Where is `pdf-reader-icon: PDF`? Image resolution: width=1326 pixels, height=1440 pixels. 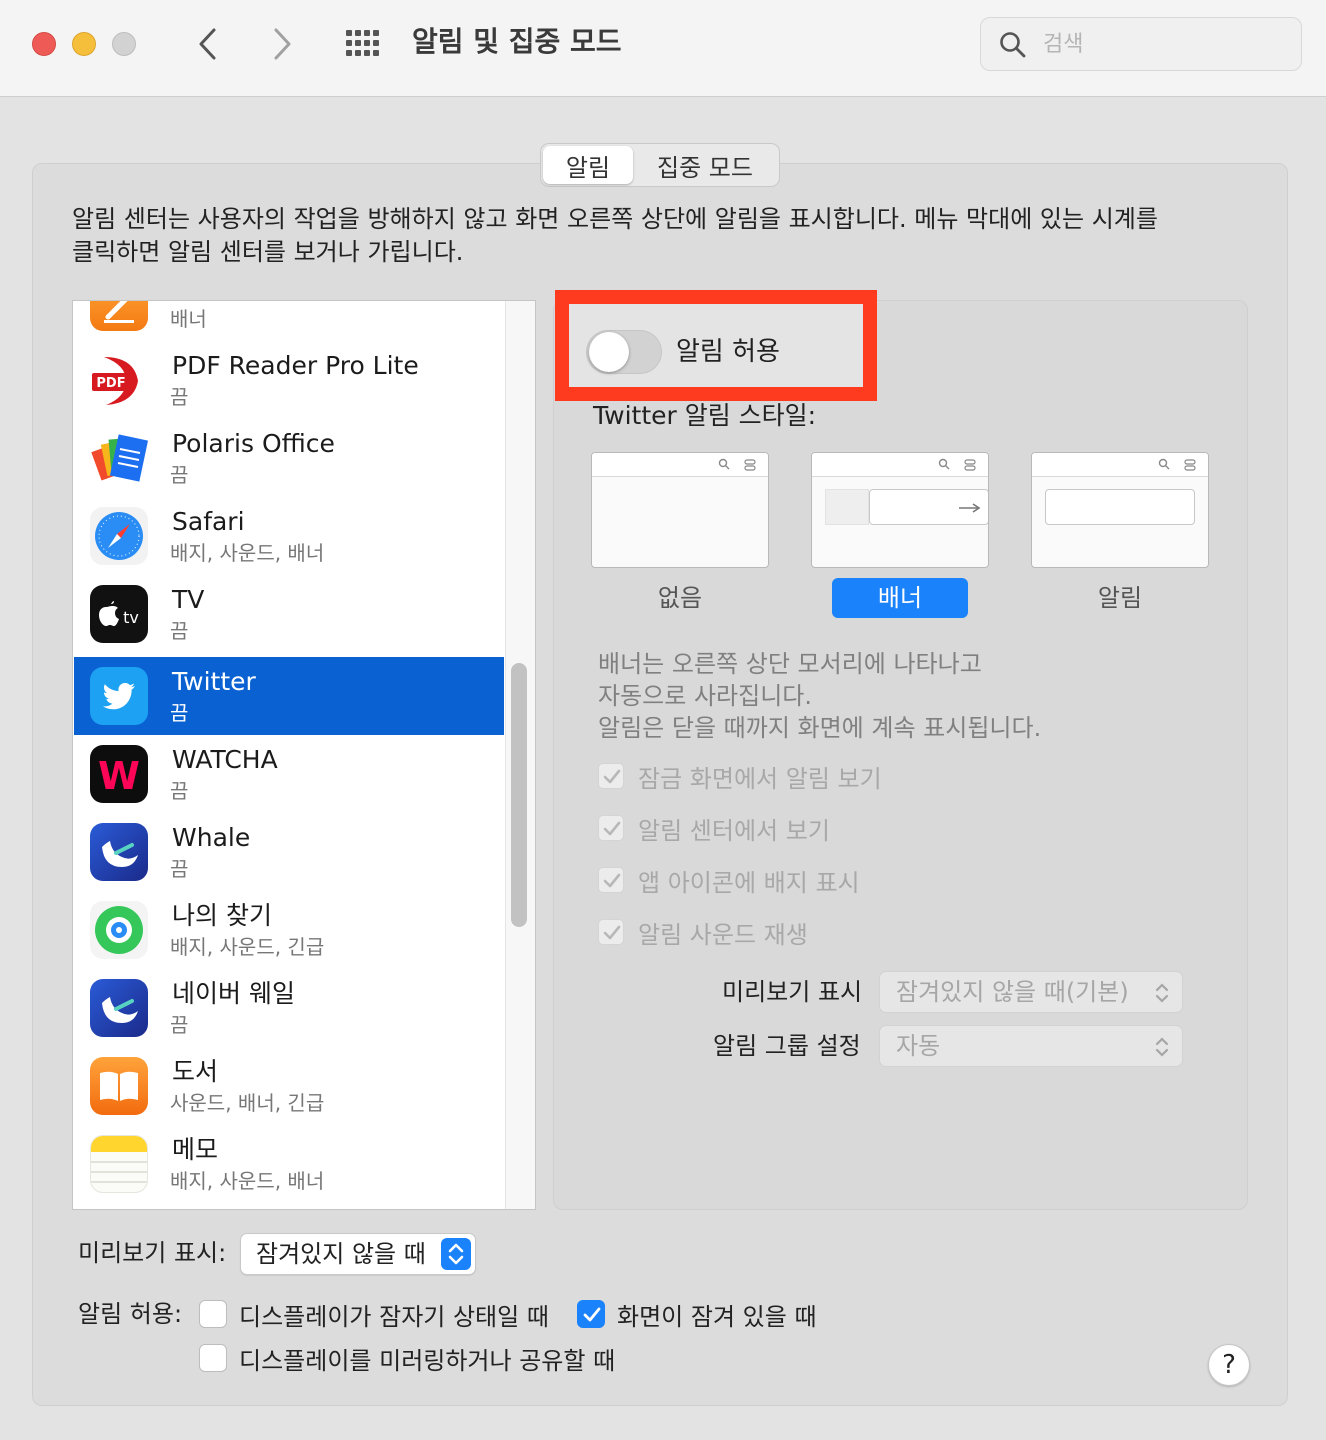 pdf-reader-icon: PDF is located at coordinates (119, 380).